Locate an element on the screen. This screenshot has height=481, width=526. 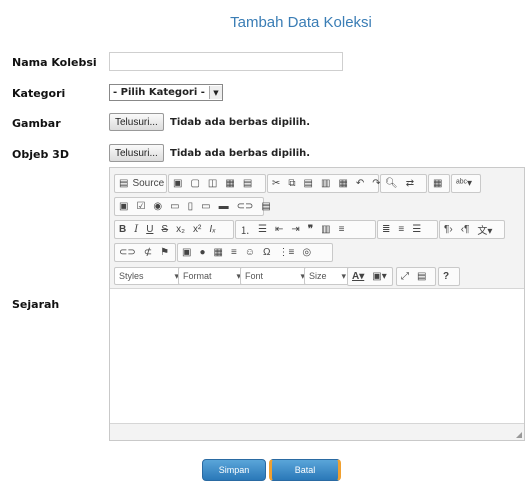
preview-icon: ◫ is located at coordinates (212, 183).